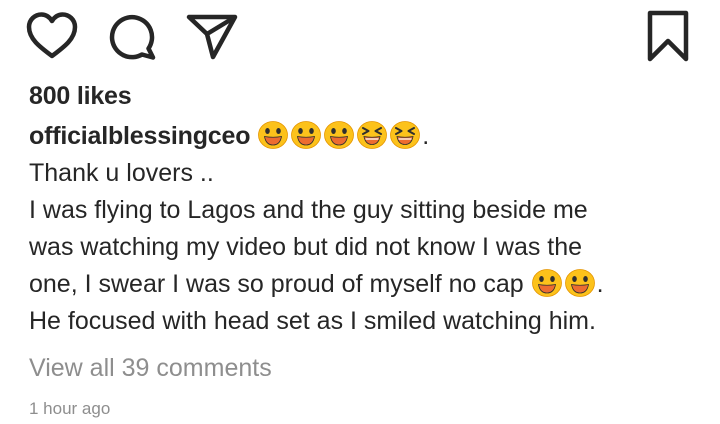 Image resolution: width=720 pixels, height=424 pixels. Describe the element at coordinates (80, 96) in the screenshot. I see `likes-count: 800 likes` at that location.